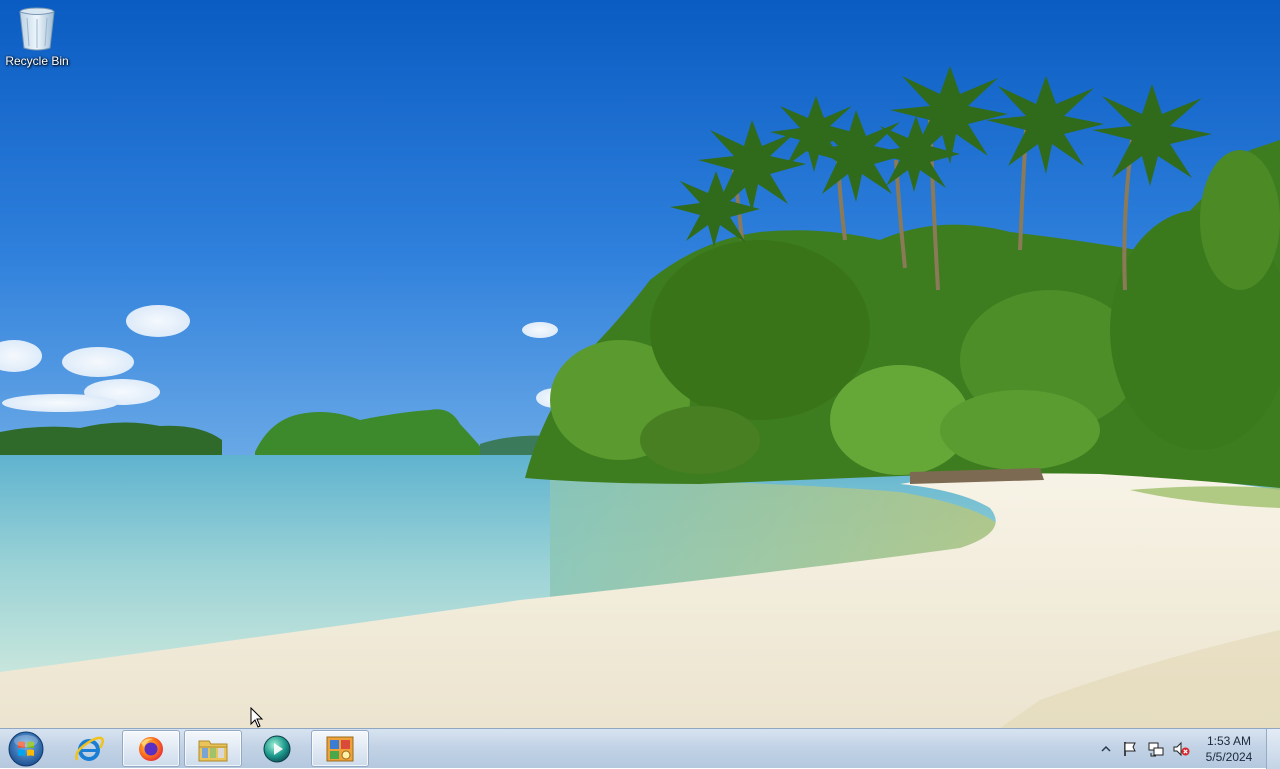  I want to click on media-player-icon, so click(277, 748).